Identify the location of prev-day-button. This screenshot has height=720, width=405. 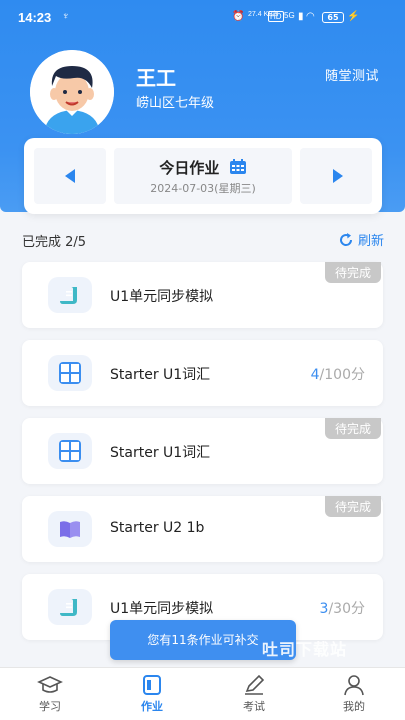
(70, 176).